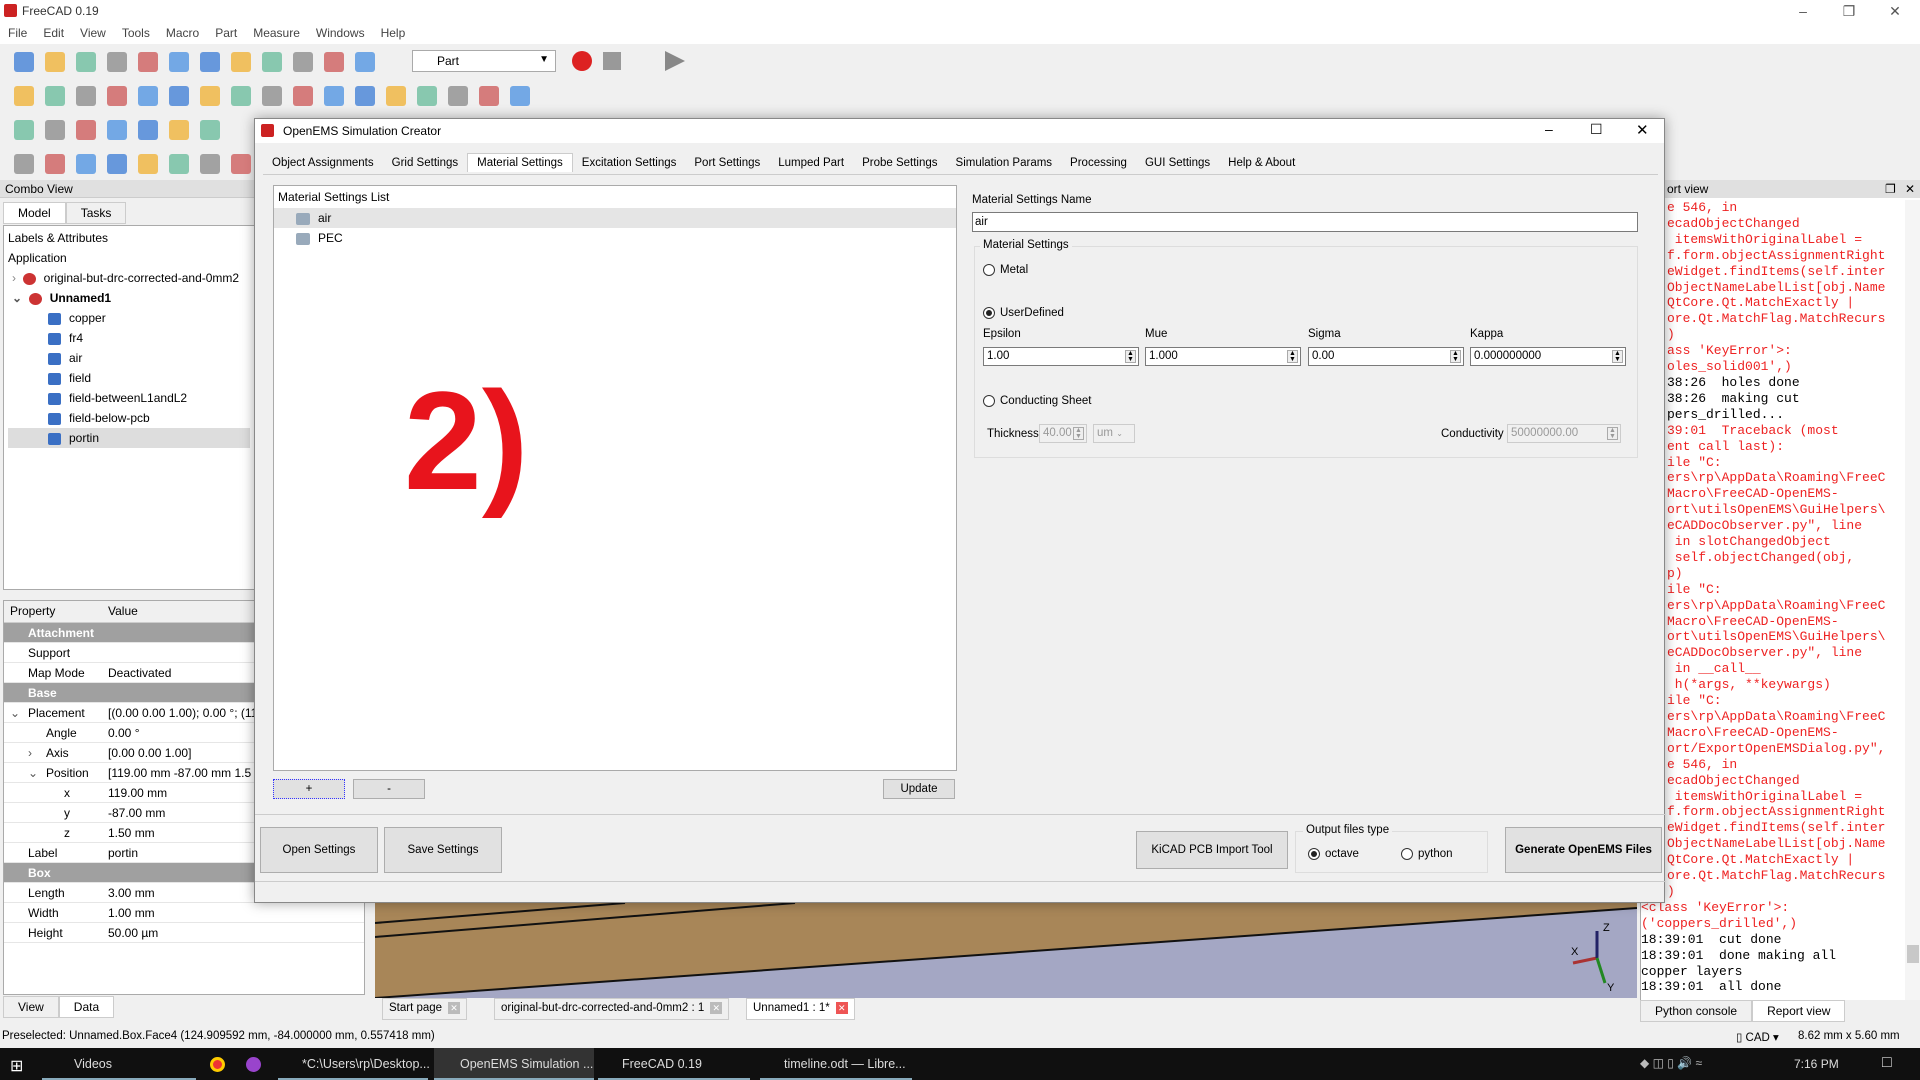  What do you see at coordinates (96, 213) in the screenshot?
I see `tab-tasks: Tasks` at bounding box center [96, 213].